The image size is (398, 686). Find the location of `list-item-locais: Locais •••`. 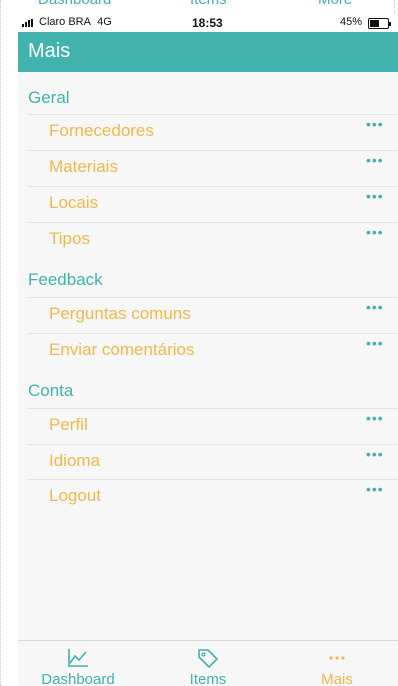

list-item-locais: Locais ••• is located at coordinates (213, 203).